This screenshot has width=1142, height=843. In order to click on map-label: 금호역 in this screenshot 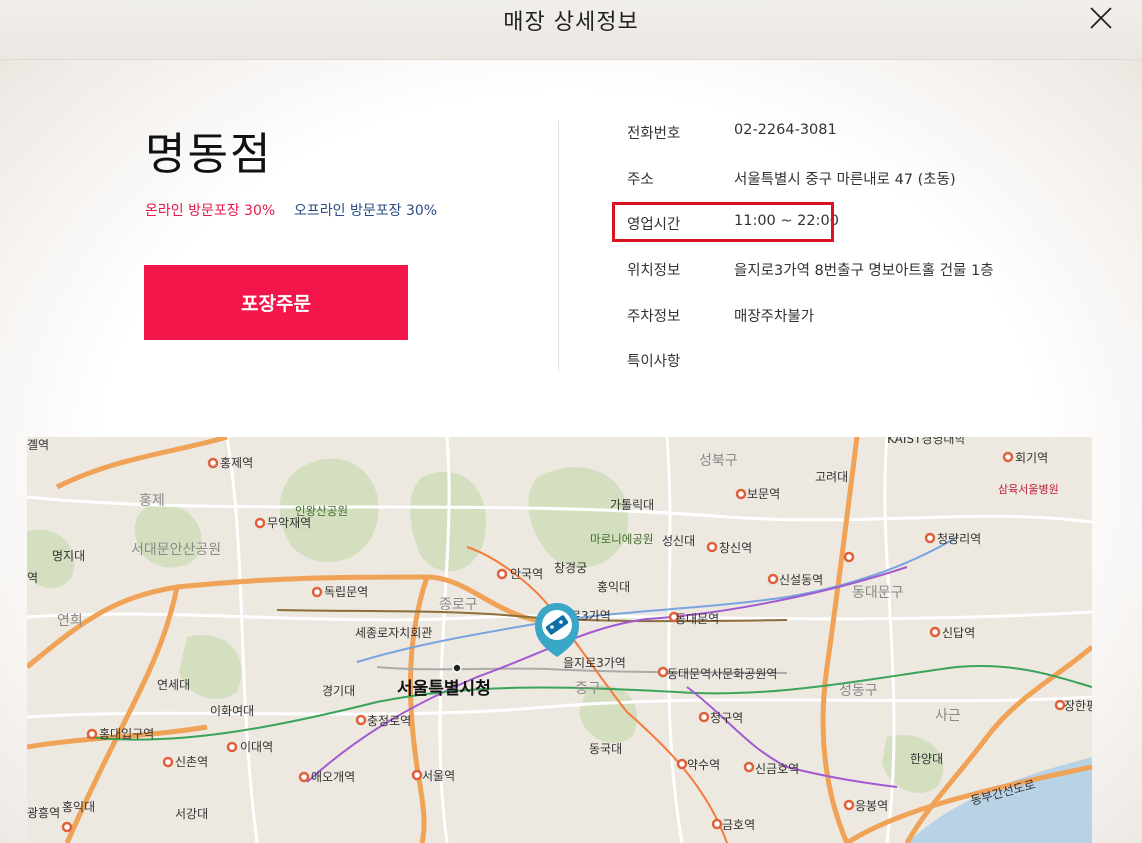, I will do `click(738, 825)`.